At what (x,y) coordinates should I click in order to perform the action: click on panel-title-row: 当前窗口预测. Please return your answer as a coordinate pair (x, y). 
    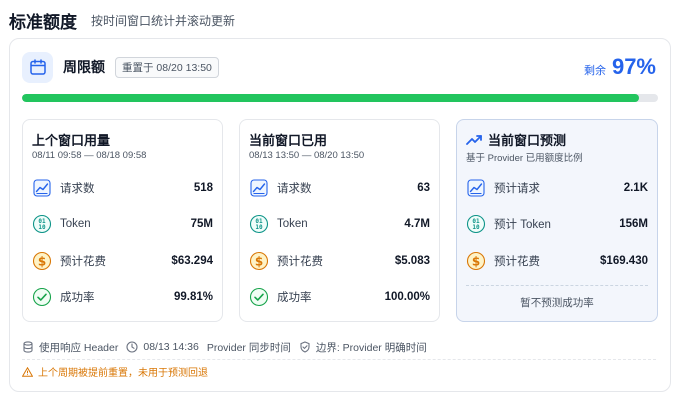
    Looking at the image, I should click on (516, 139).